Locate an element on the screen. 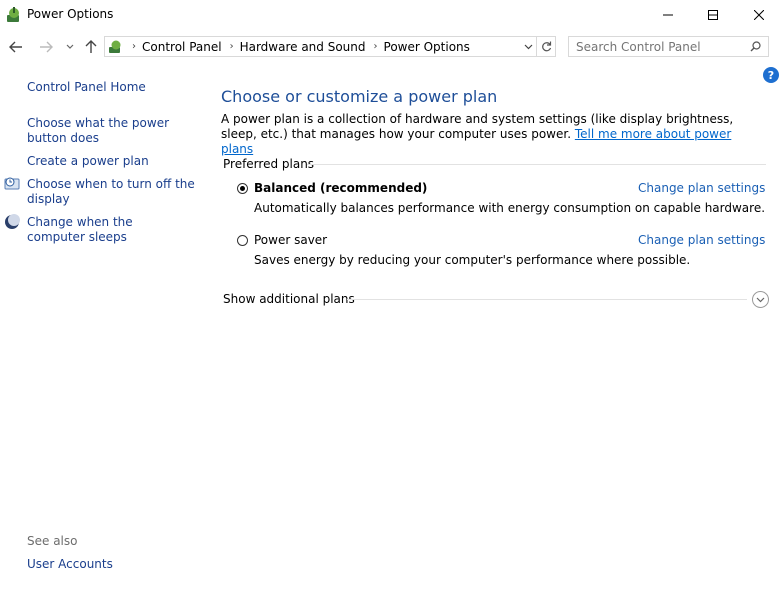 This screenshot has height=591, width=783. arrow-up-icon is located at coordinates (91, 46).